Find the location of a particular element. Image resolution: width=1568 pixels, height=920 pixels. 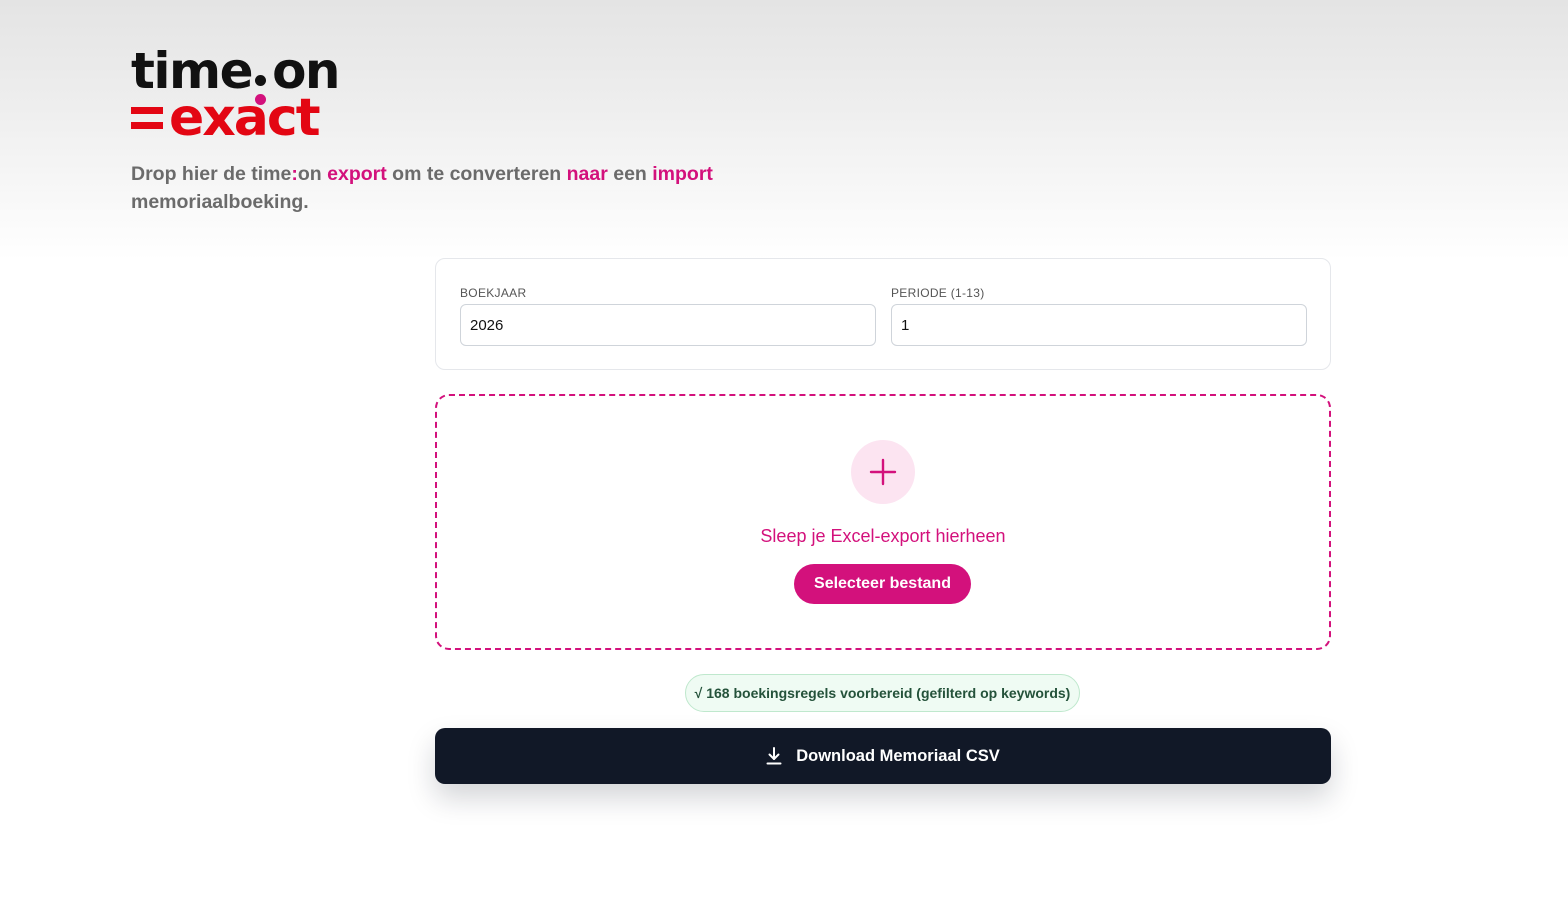

periode-field: PERIODE (1-13) is located at coordinates (1099, 315).